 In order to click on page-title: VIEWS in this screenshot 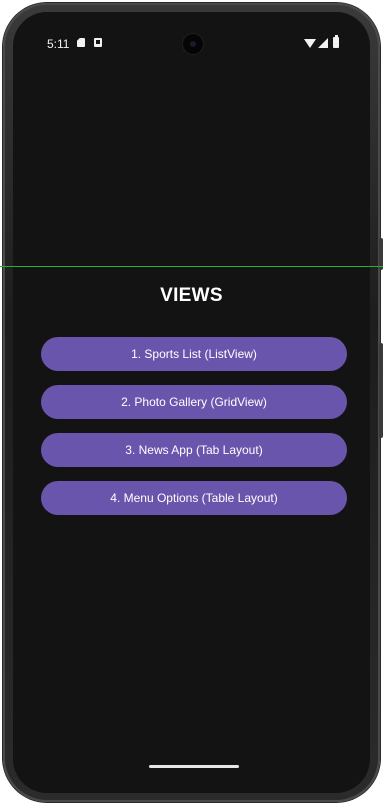, I will do `click(191, 295)`.